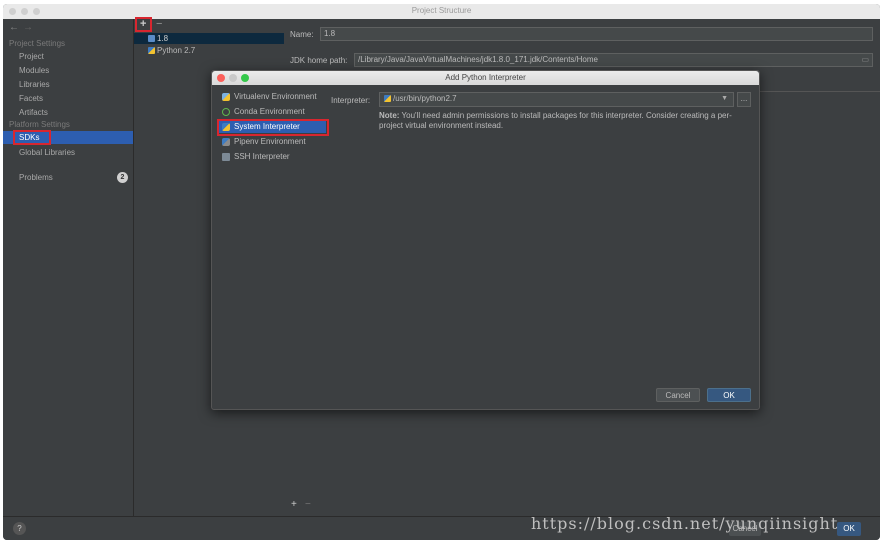 The width and height of the screenshot is (883, 544). Describe the element at coordinates (14, 27) in the screenshot. I see `back-arrow-icon: ←` at that location.